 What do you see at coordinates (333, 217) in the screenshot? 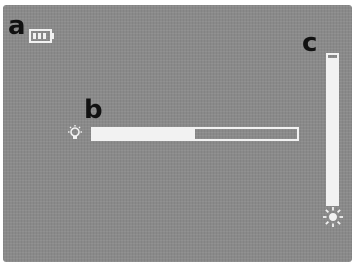
I see `sun-icon` at bounding box center [333, 217].